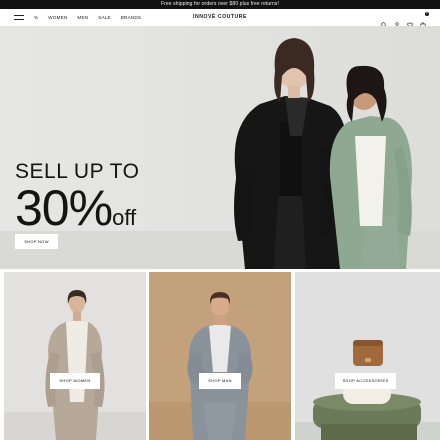 This screenshot has height=440, width=440. Describe the element at coordinates (384, 21) in the screenshot. I see `search-icon` at that location.